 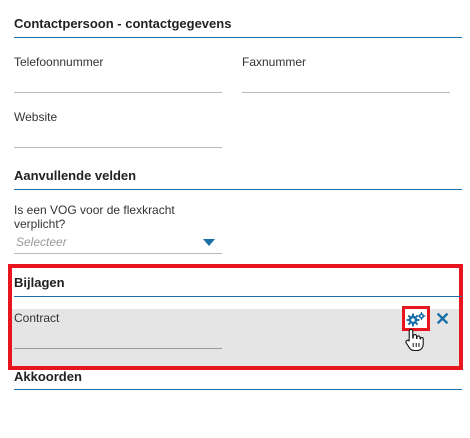 I want to click on contract-label: Contract, so click(x=37, y=318).